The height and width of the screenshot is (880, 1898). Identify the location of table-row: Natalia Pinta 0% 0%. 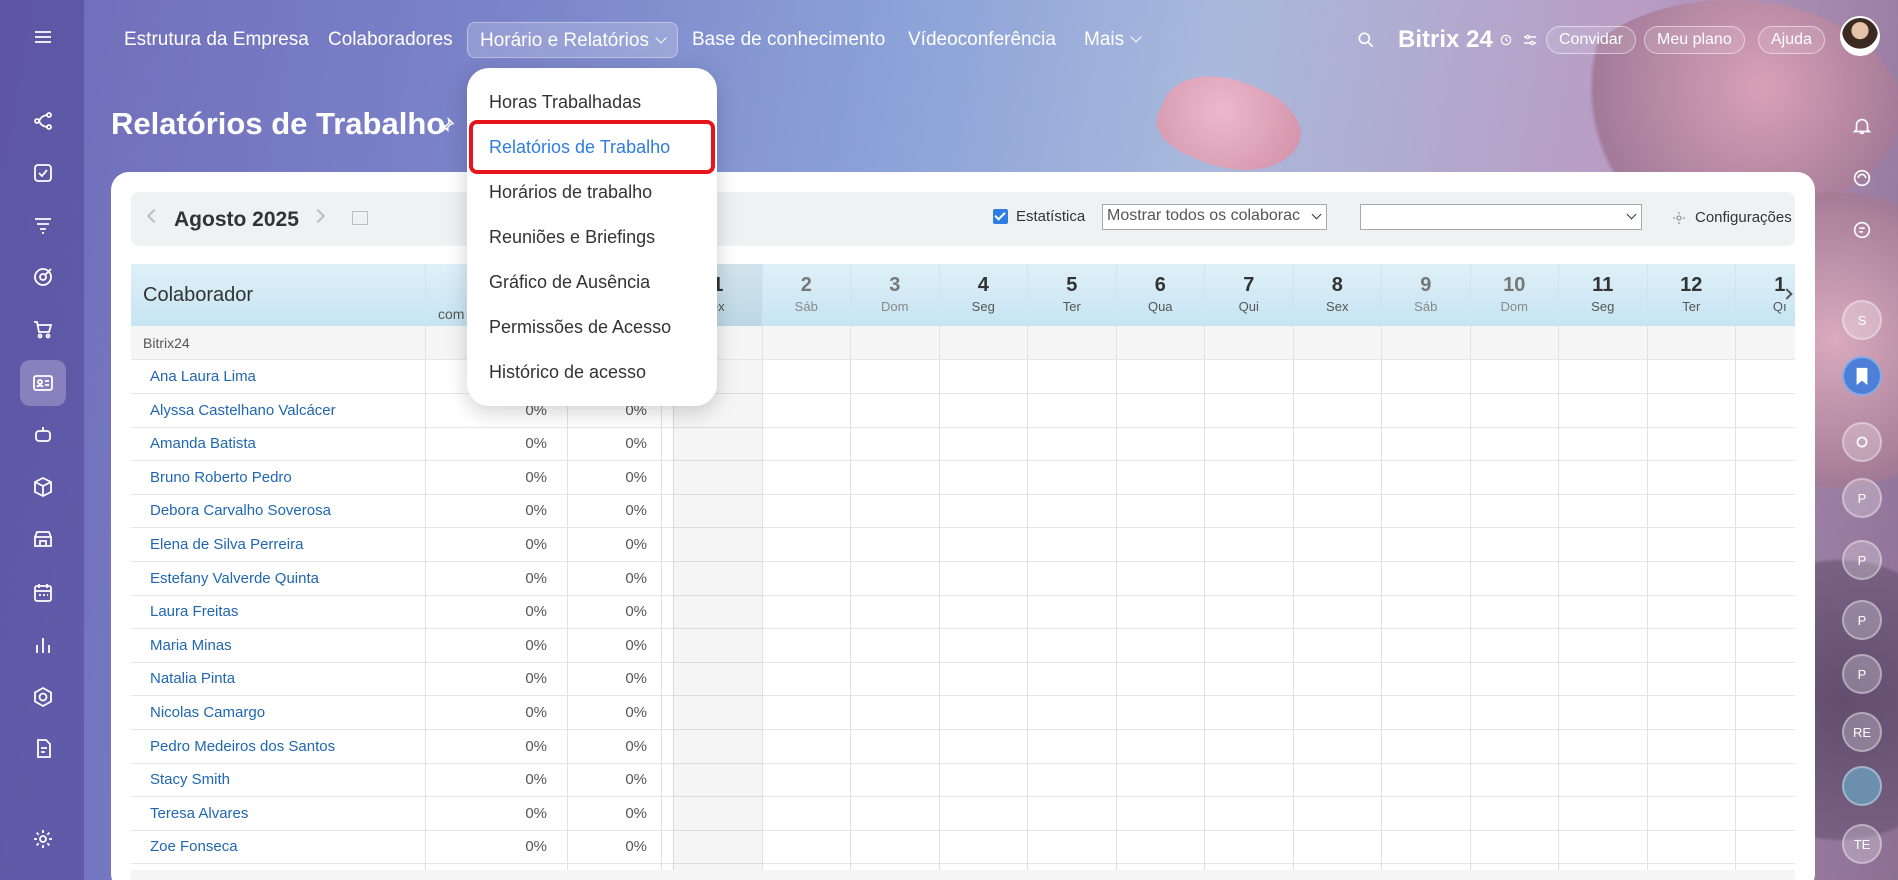
(963, 679).